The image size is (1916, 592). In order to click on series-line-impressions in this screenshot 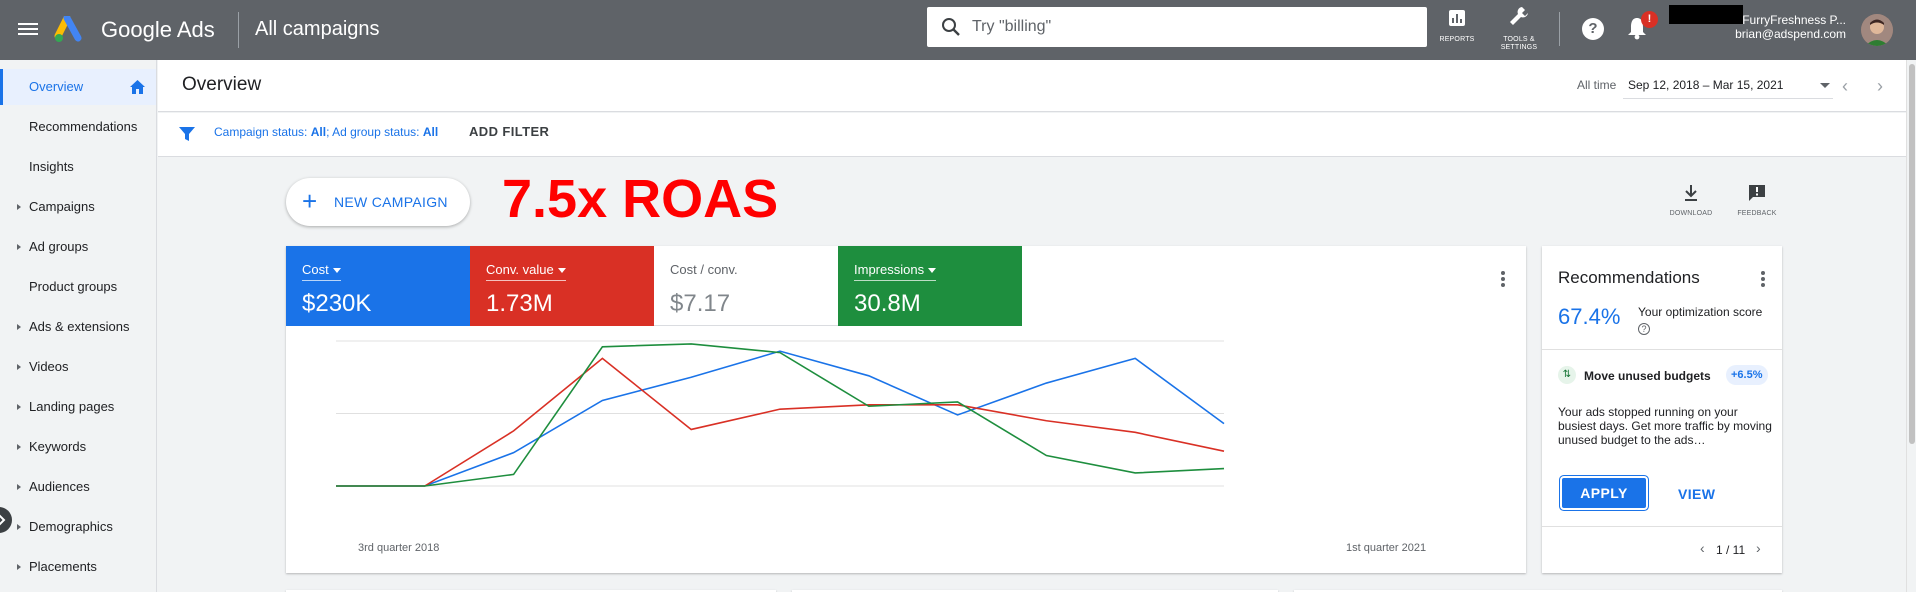, I will do `click(780, 415)`.